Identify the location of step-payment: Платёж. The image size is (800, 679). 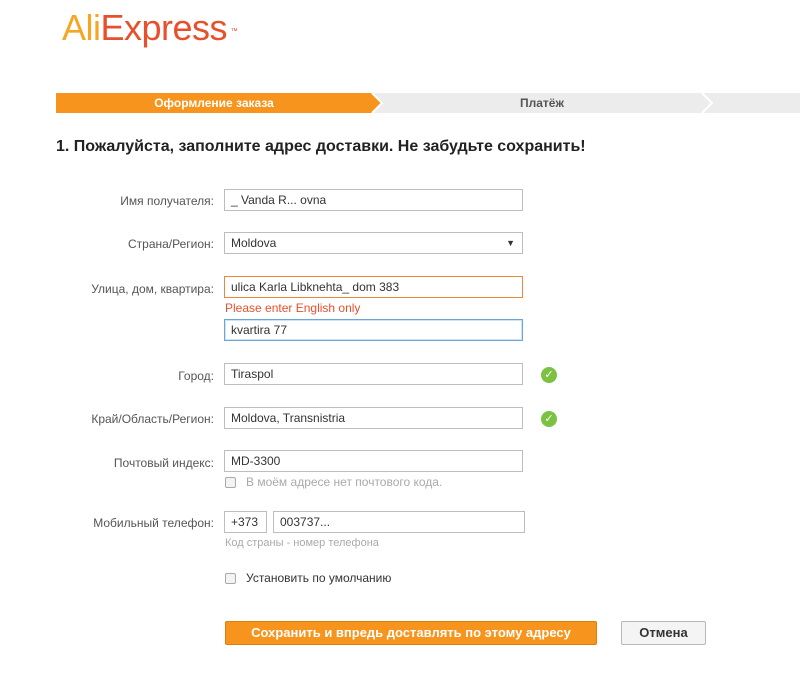
(542, 103).